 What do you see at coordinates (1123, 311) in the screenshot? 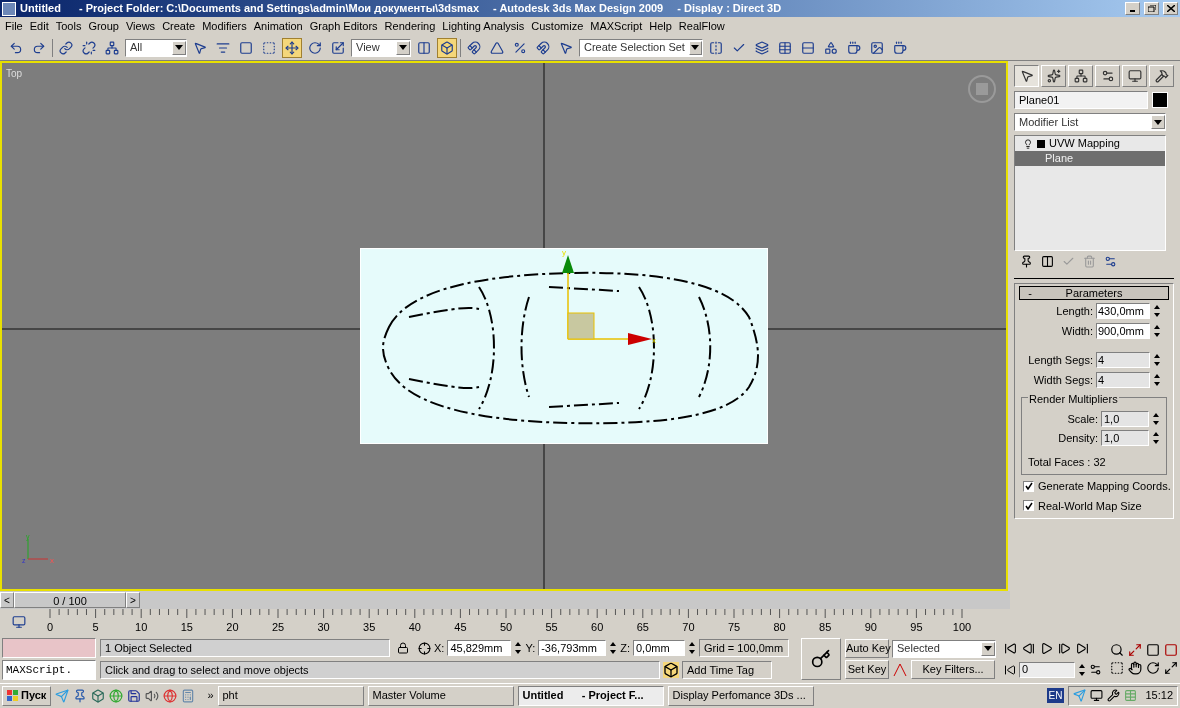
I see `parameter-field: 430,0mm` at bounding box center [1123, 311].